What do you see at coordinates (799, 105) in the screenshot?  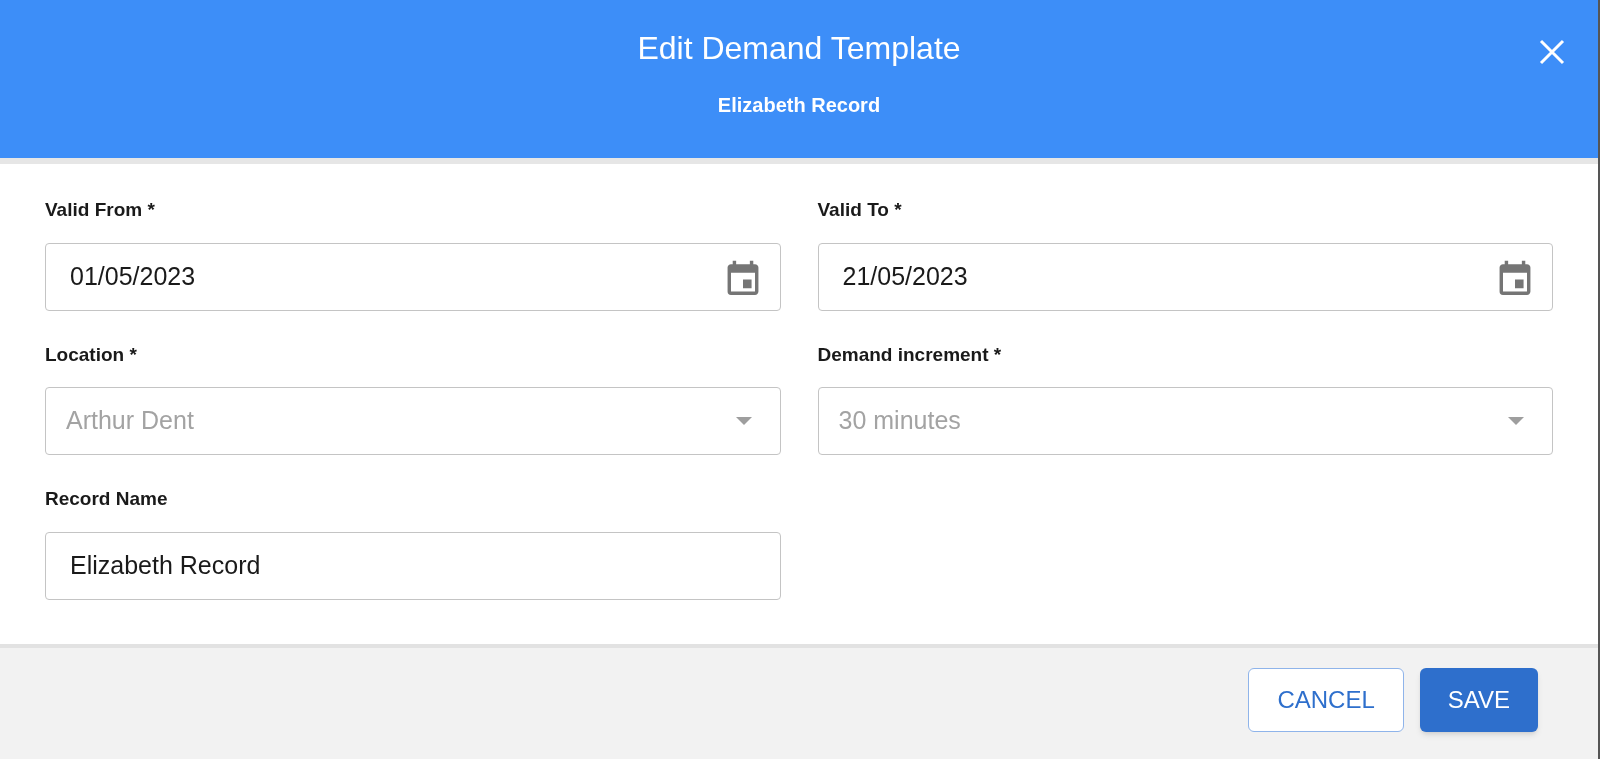 I see `dialog-subtitle: Elizabeth Record` at bounding box center [799, 105].